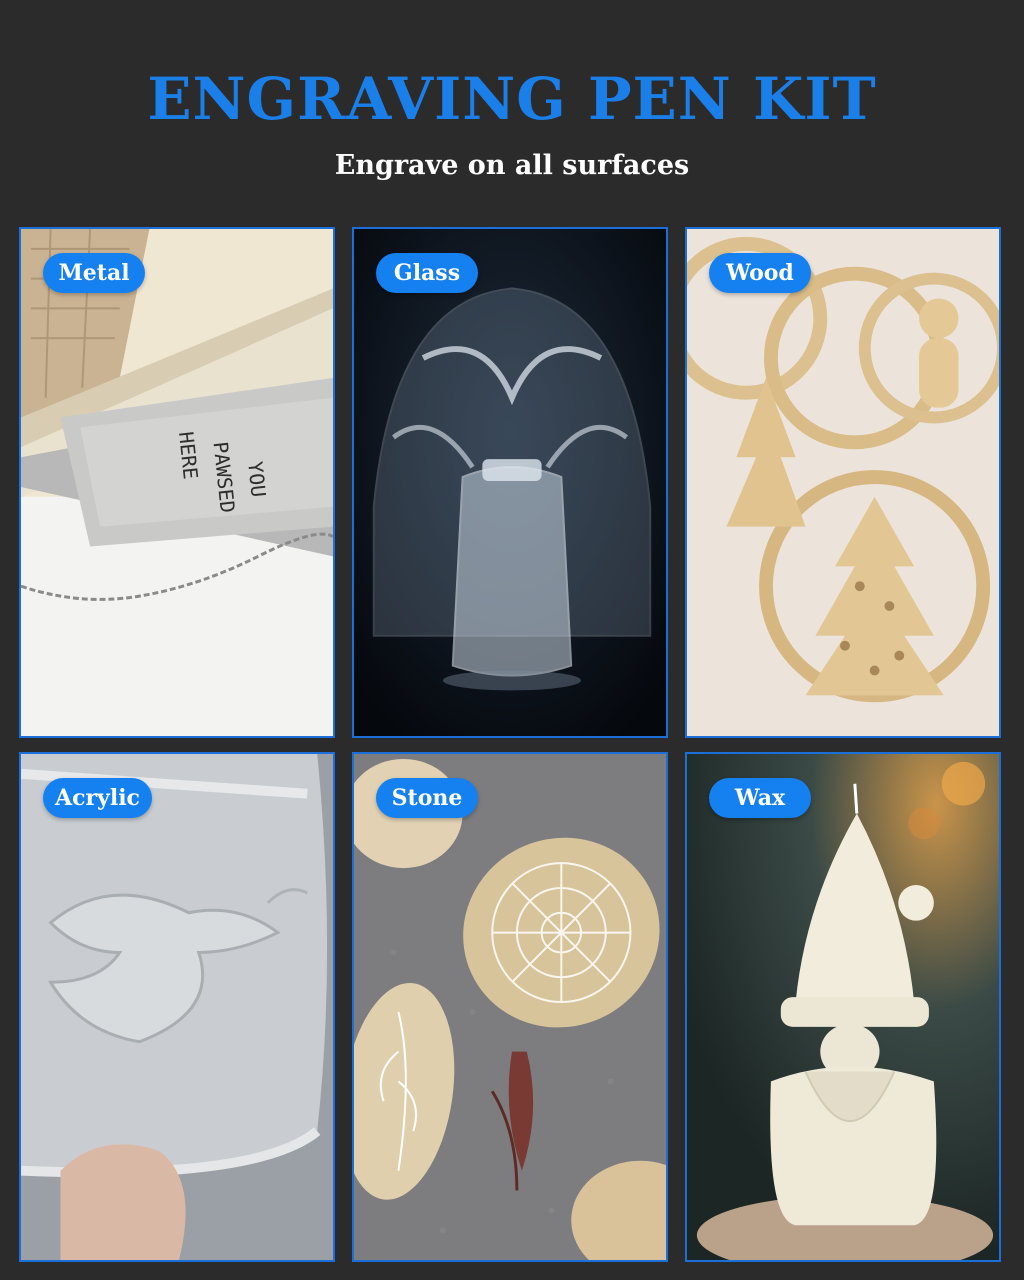  Describe the element at coordinates (427, 798) in the screenshot. I see `surface-label-stone: Stone` at that location.